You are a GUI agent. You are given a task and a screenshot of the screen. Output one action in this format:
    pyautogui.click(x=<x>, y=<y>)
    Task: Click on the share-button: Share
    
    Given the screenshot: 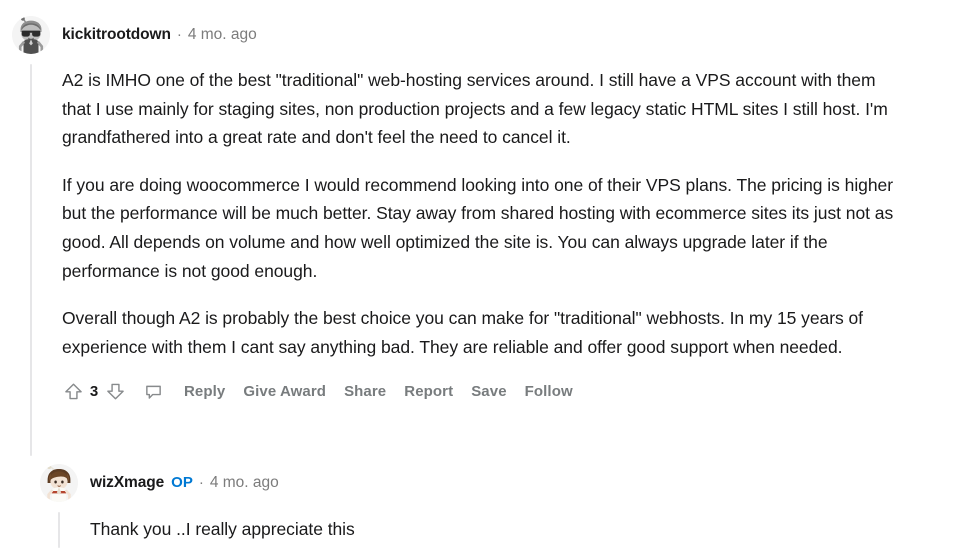 What is the action you would take?
    pyautogui.click(x=365, y=391)
    